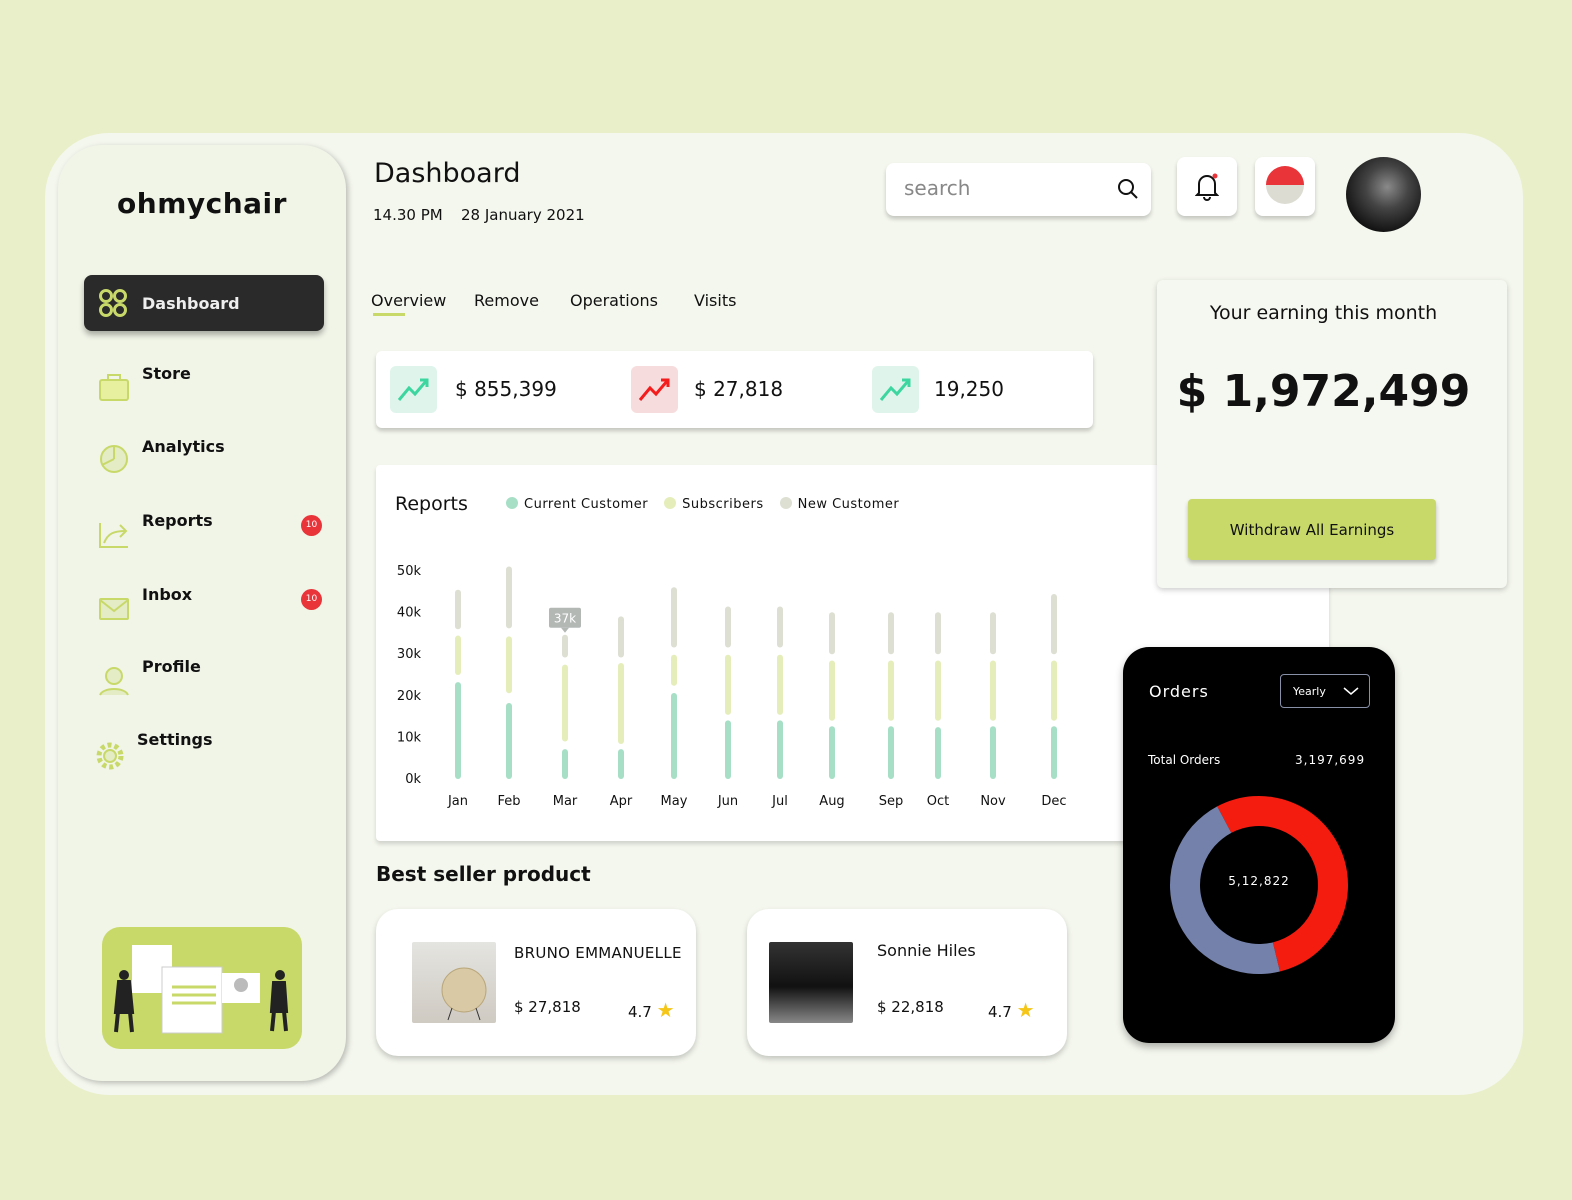  What do you see at coordinates (969, 389) in the screenshot?
I see `stat-value: 19,250` at bounding box center [969, 389].